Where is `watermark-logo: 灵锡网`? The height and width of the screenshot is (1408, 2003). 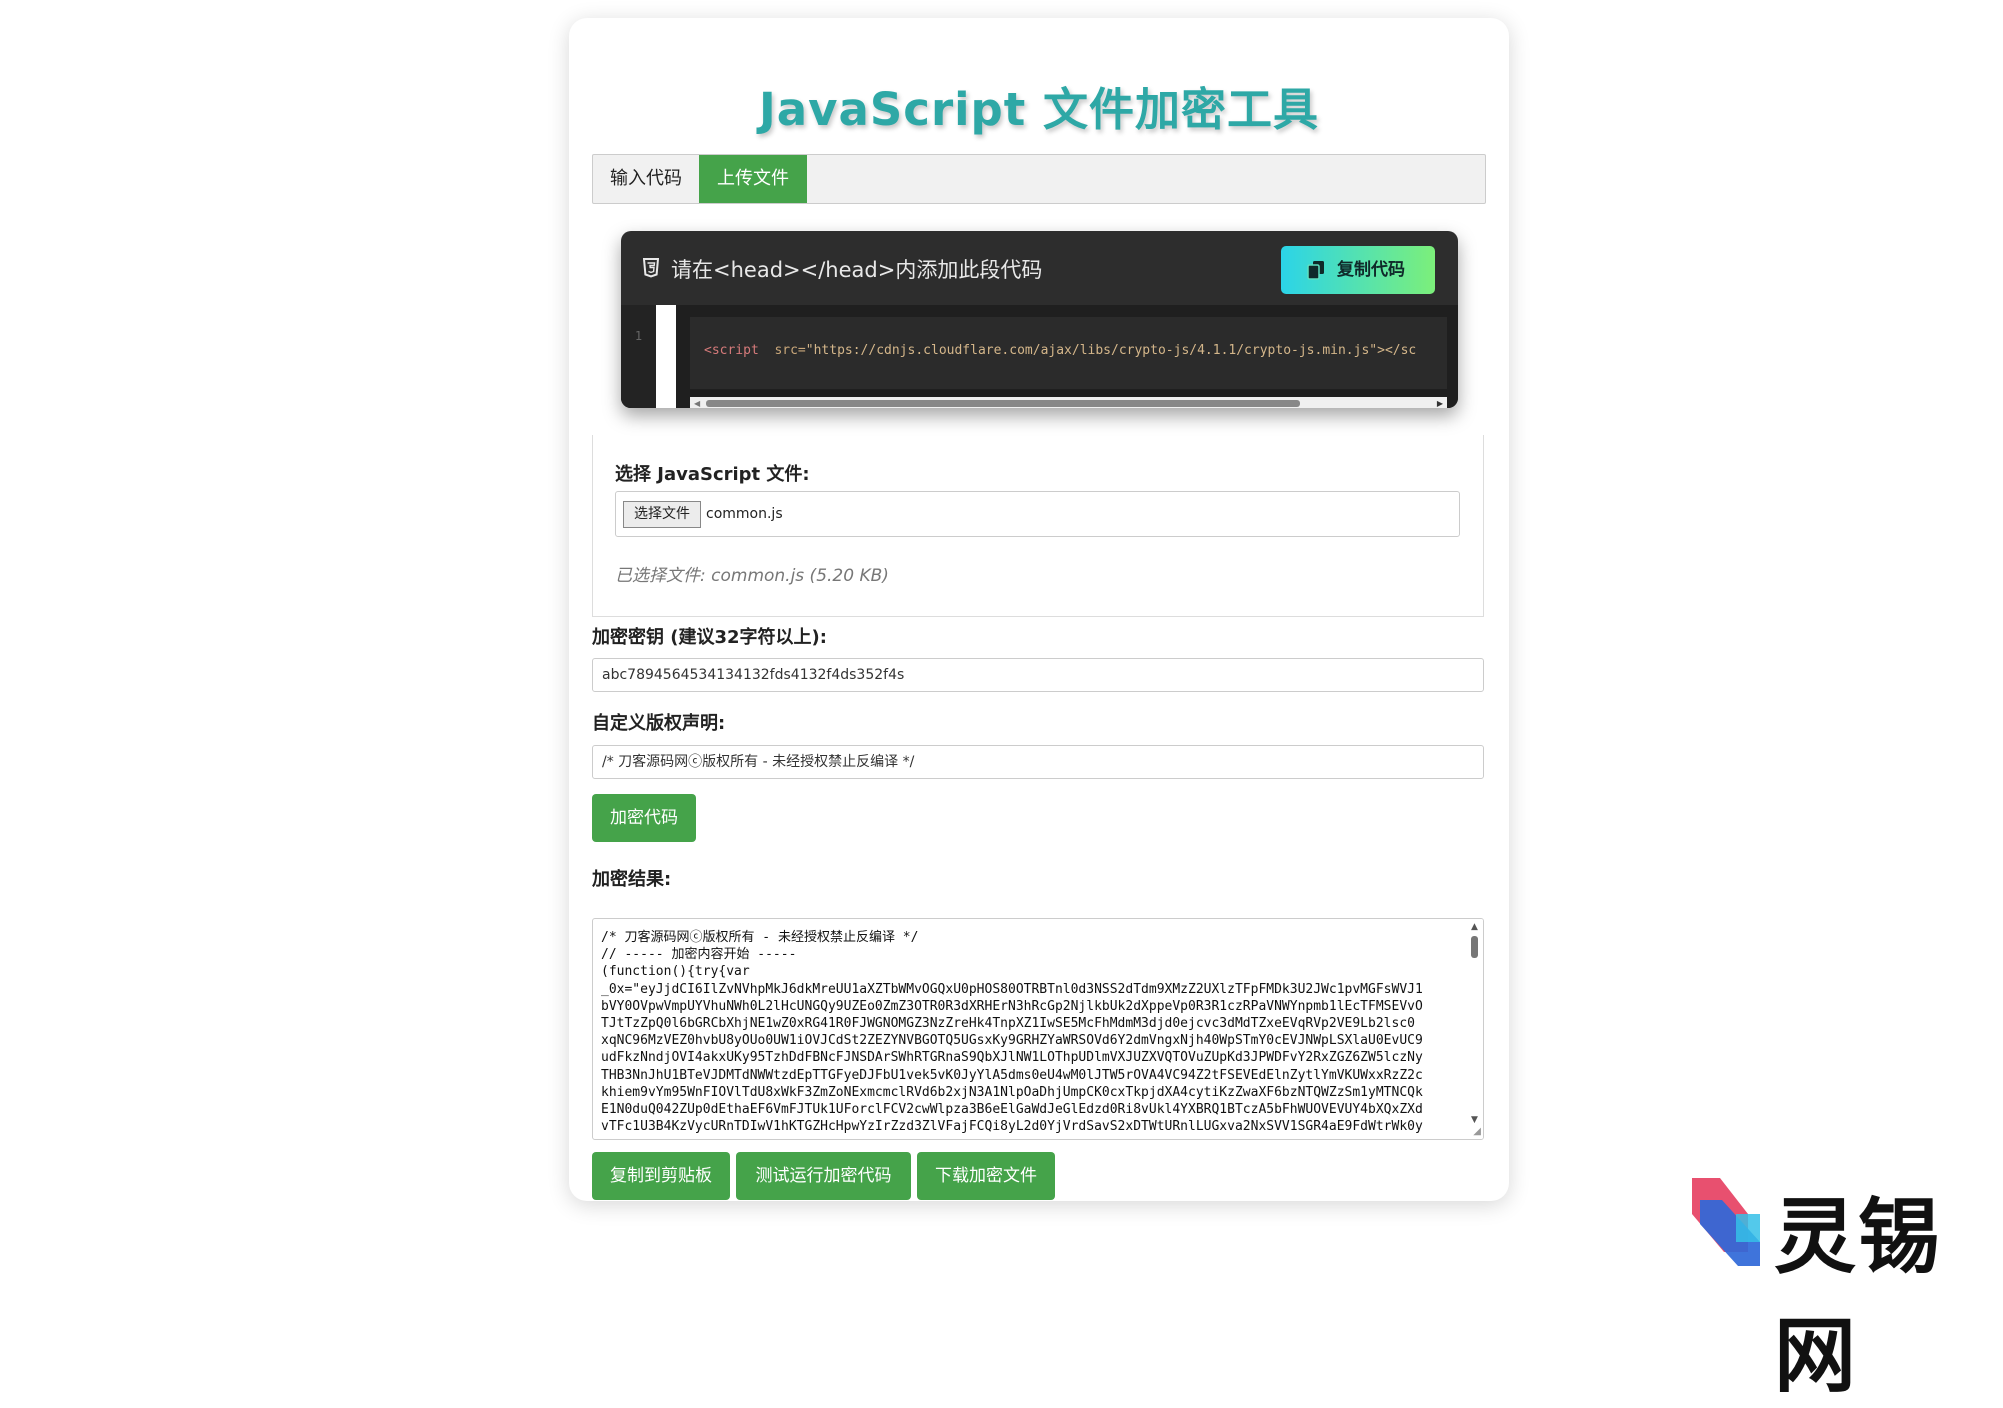
watermark-logo: 灵锡网 is located at coordinates (1830, 1287).